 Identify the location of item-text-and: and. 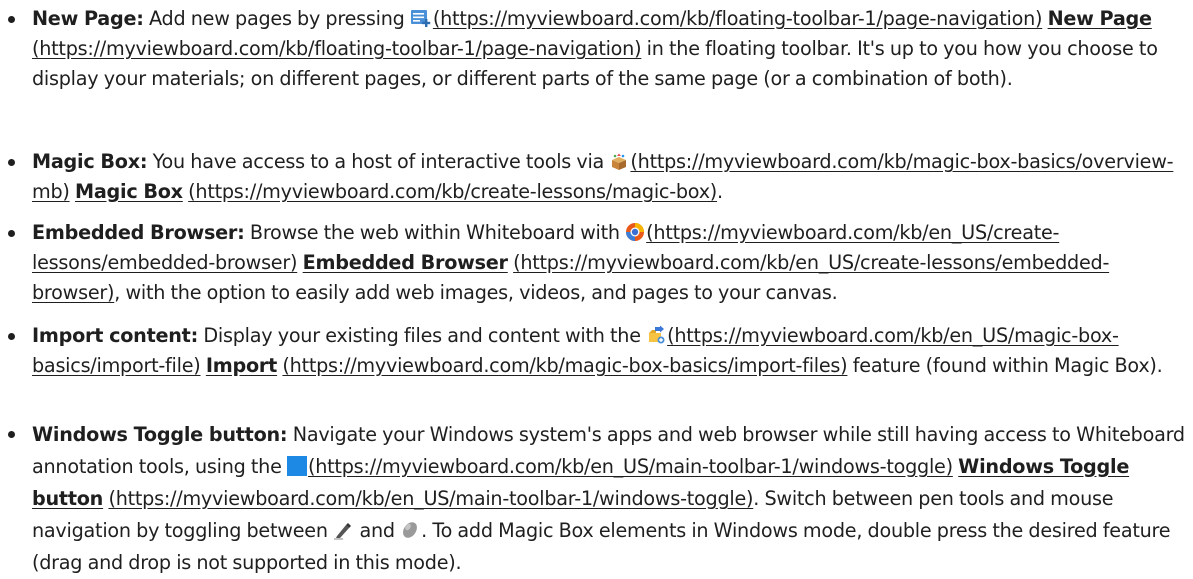
(377, 530).